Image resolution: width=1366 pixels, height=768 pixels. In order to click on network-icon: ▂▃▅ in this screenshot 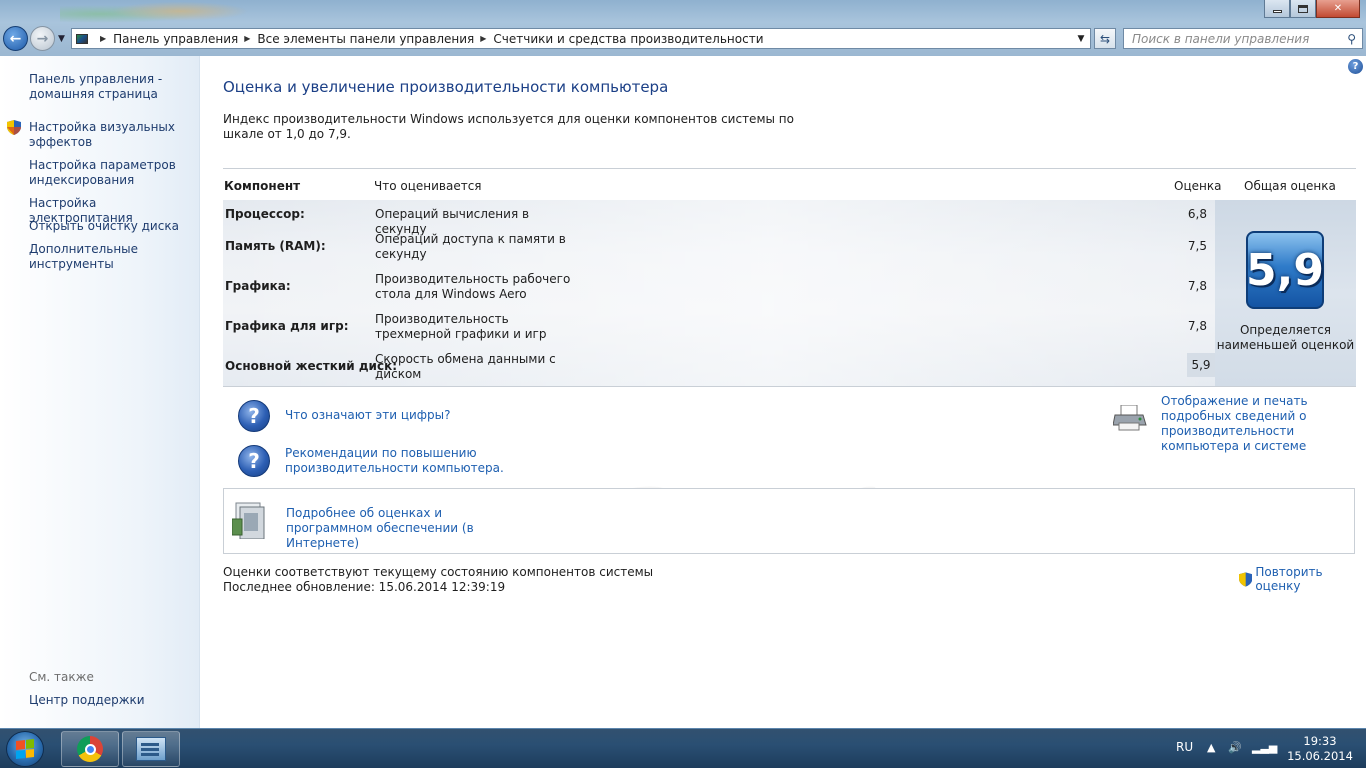, I will do `click(1264, 747)`.